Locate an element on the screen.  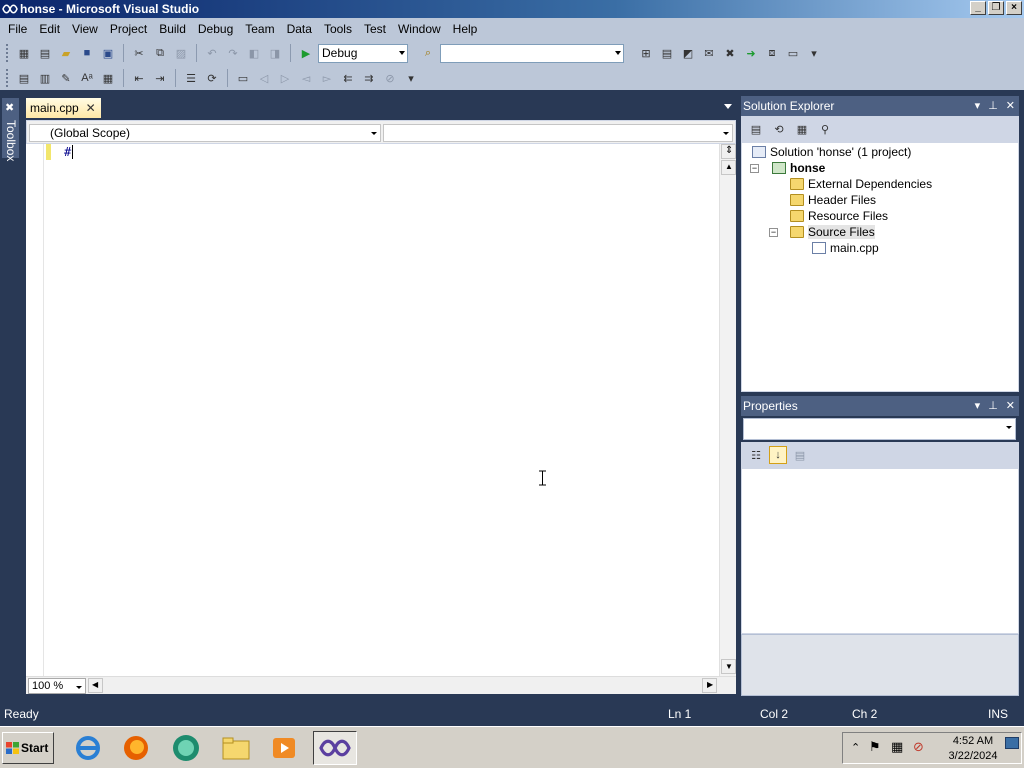
internet-explorer-icon is located at coordinates (88, 748).